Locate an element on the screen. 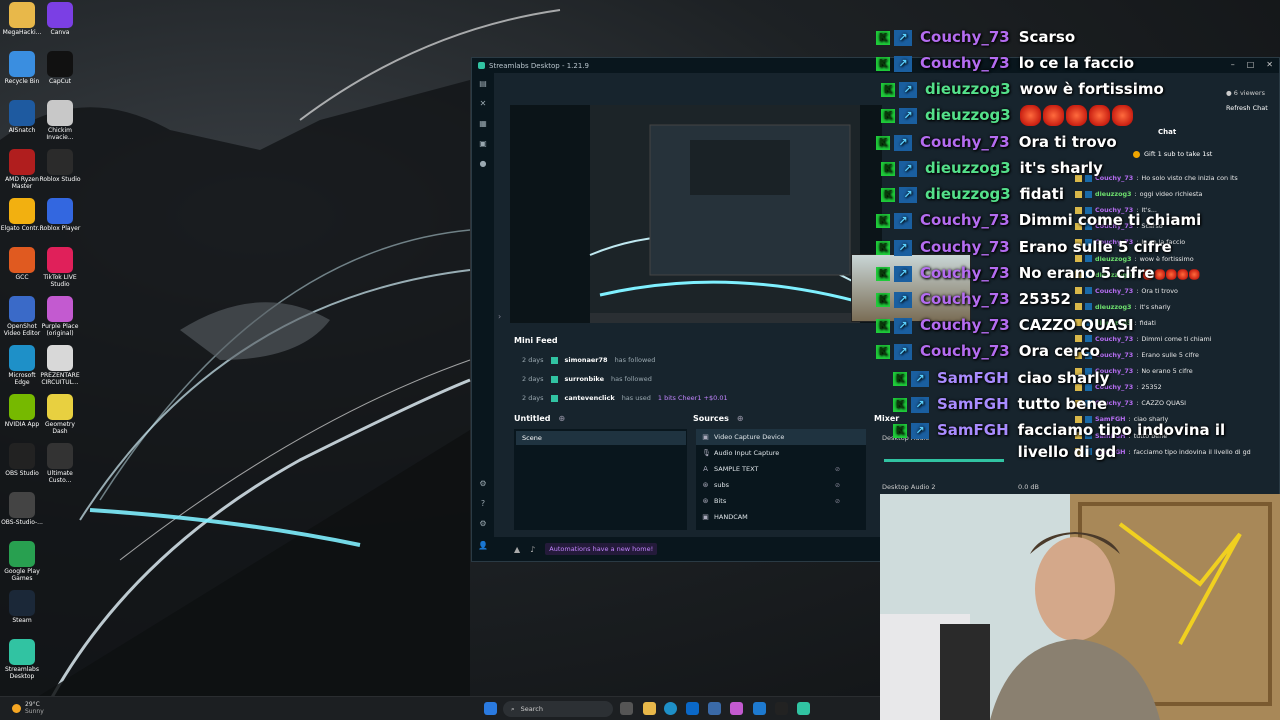 The height and width of the screenshot is (720, 1280). task-view-icon is located at coordinates (626, 708).